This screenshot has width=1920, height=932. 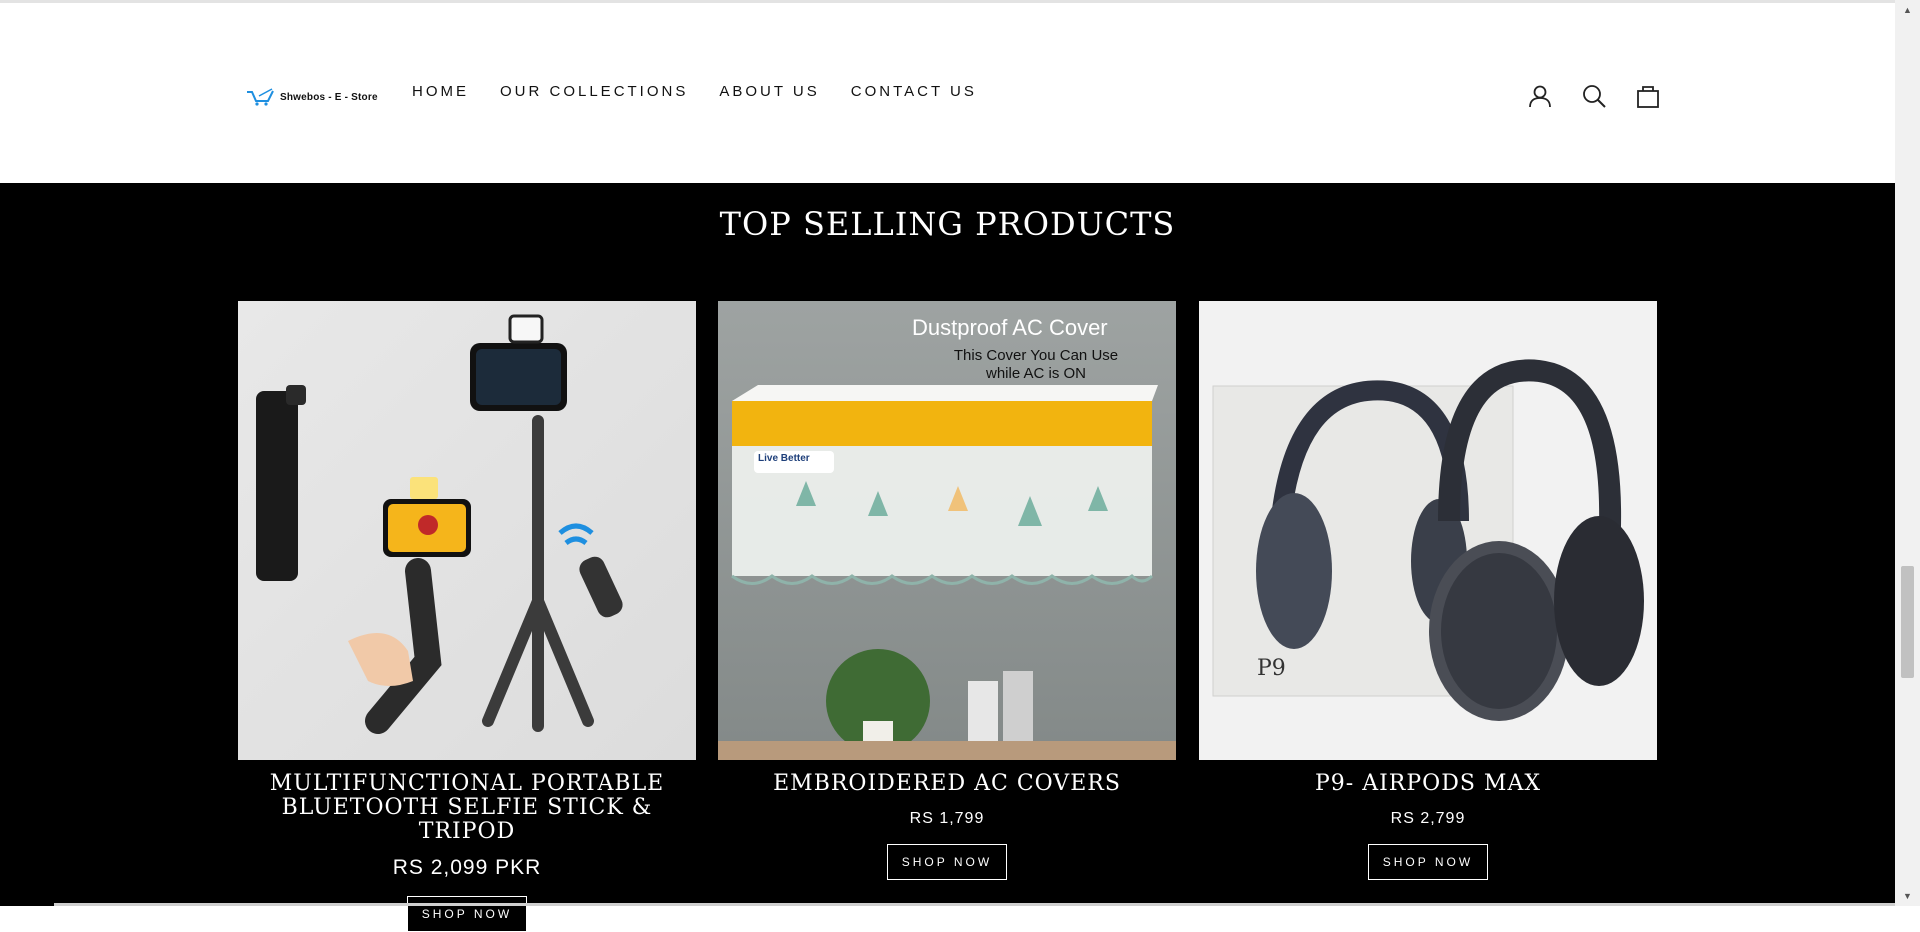 I want to click on product-title: EMBROIDERED AC COVERS, so click(x=947, y=784).